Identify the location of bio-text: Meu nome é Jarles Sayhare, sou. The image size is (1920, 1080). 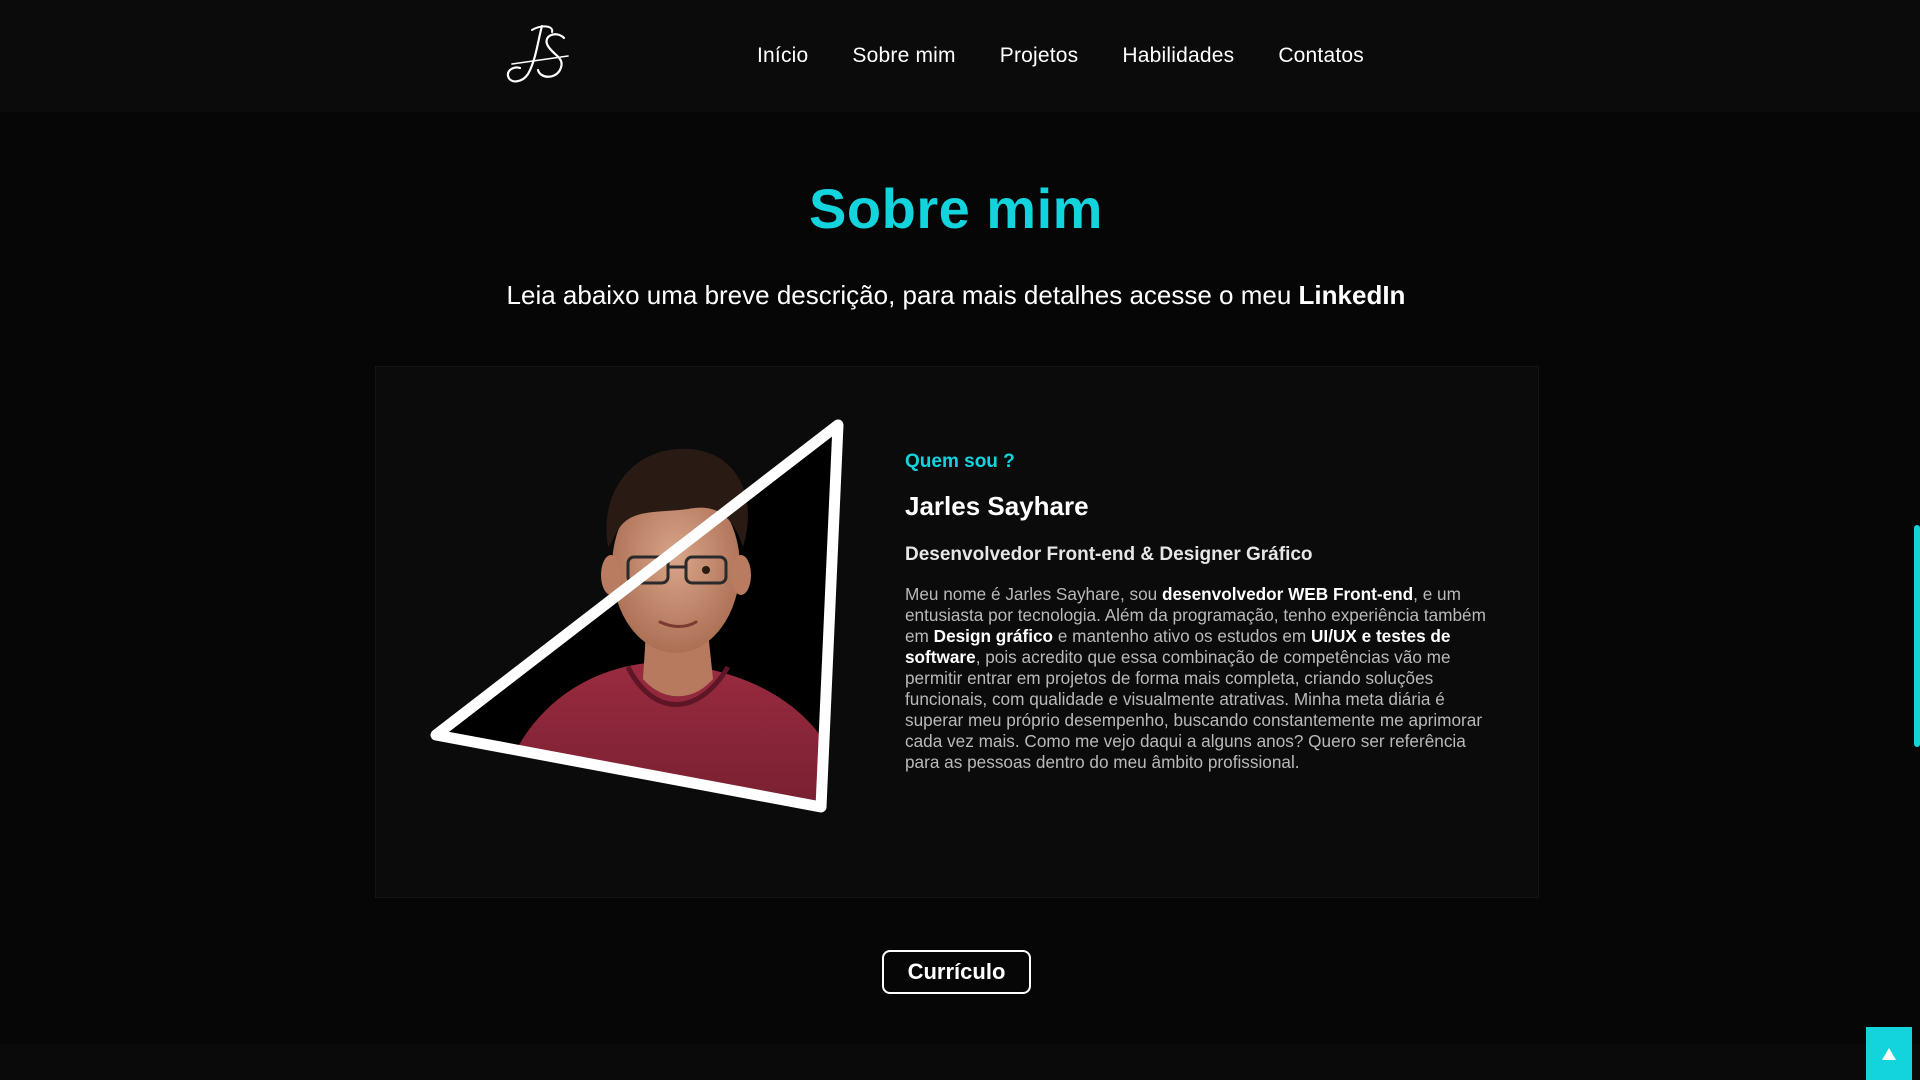
(1033, 594).